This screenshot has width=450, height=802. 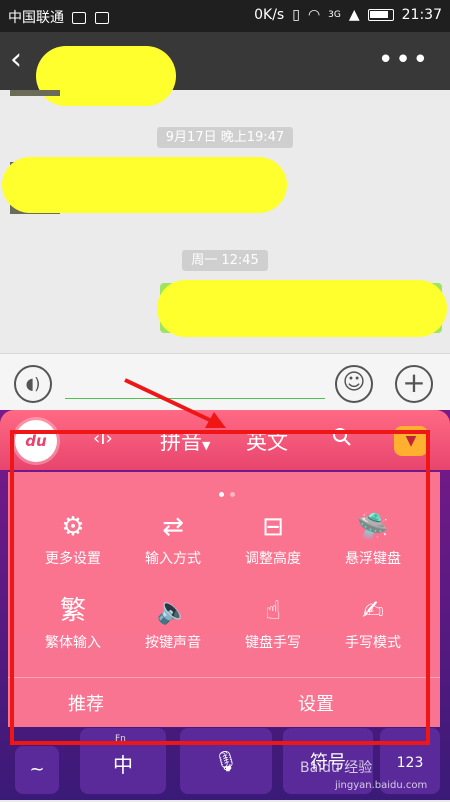 I want to click on microphone-icon: 🎙, so click(x=226, y=761).